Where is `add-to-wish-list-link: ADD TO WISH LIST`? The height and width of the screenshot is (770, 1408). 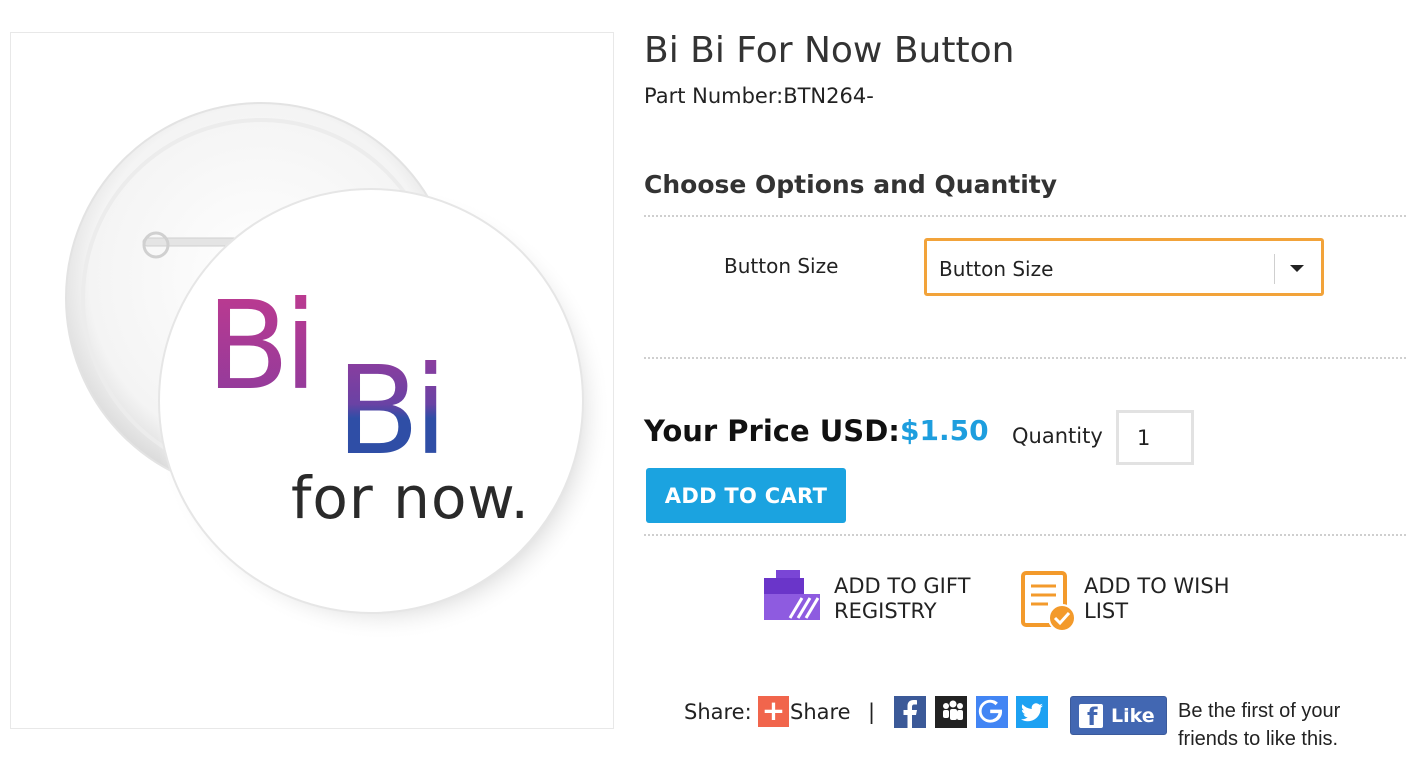 add-to-wish-list-link: ADD TO WISH LIST is located at coordinates (1140, 601).